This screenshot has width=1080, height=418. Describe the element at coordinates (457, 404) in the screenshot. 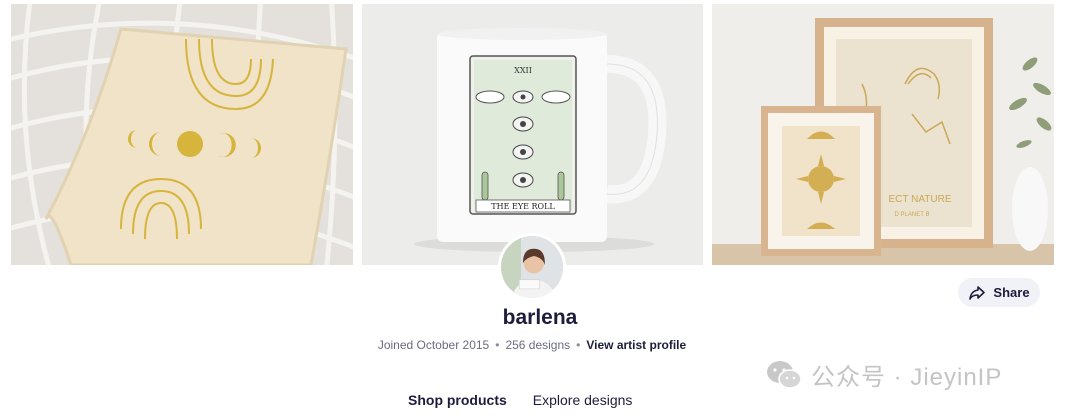

I see `tab-shop-products: Shop products` at that location.